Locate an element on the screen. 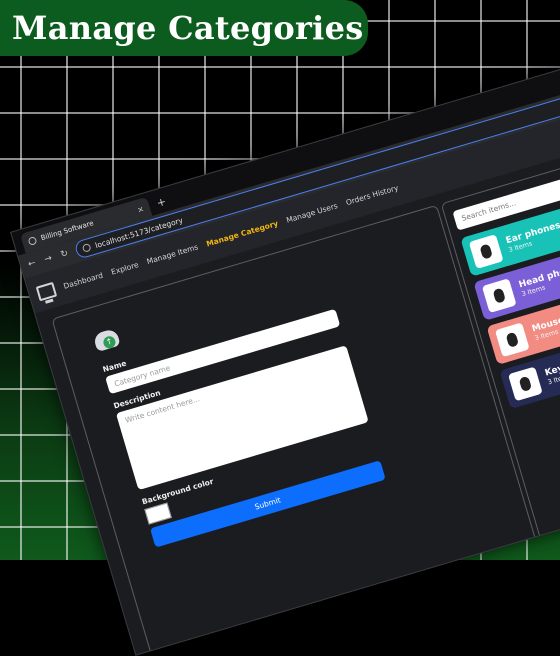  nav-explore: Explore is located at coordinates (125, 268).